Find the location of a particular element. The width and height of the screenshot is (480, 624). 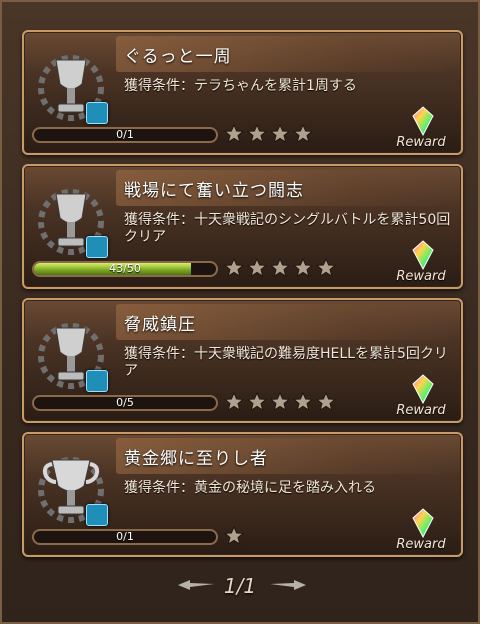

achievement-condition: 獲得条件：テラちゃんを累計1周する is located at coordinates (240, 86).